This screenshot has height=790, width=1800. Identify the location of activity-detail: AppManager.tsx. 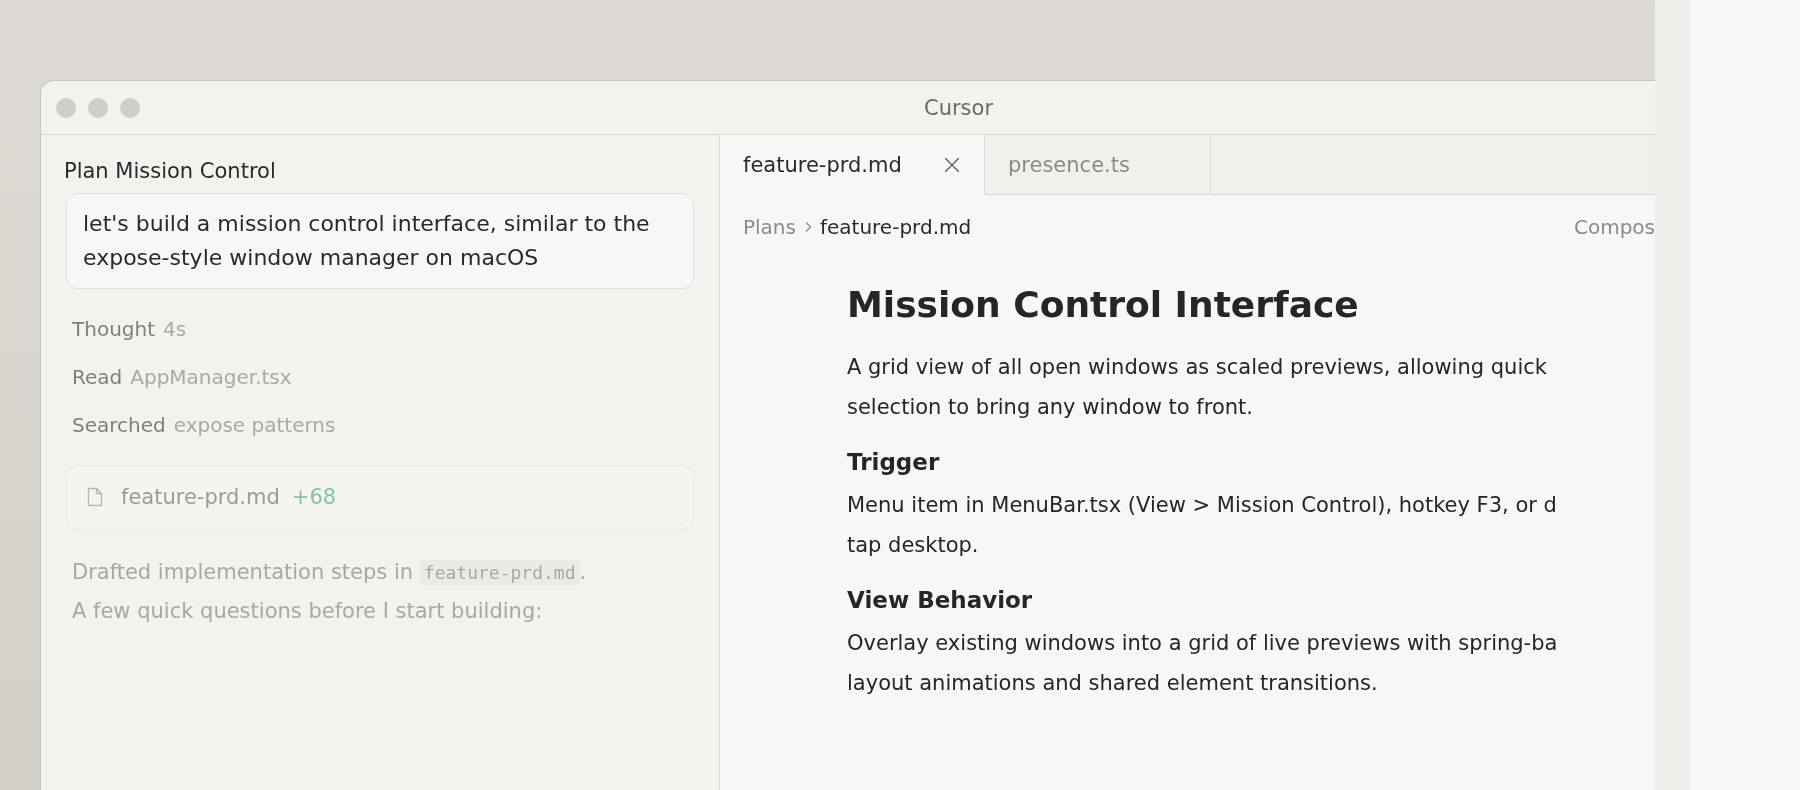
(211, 377).